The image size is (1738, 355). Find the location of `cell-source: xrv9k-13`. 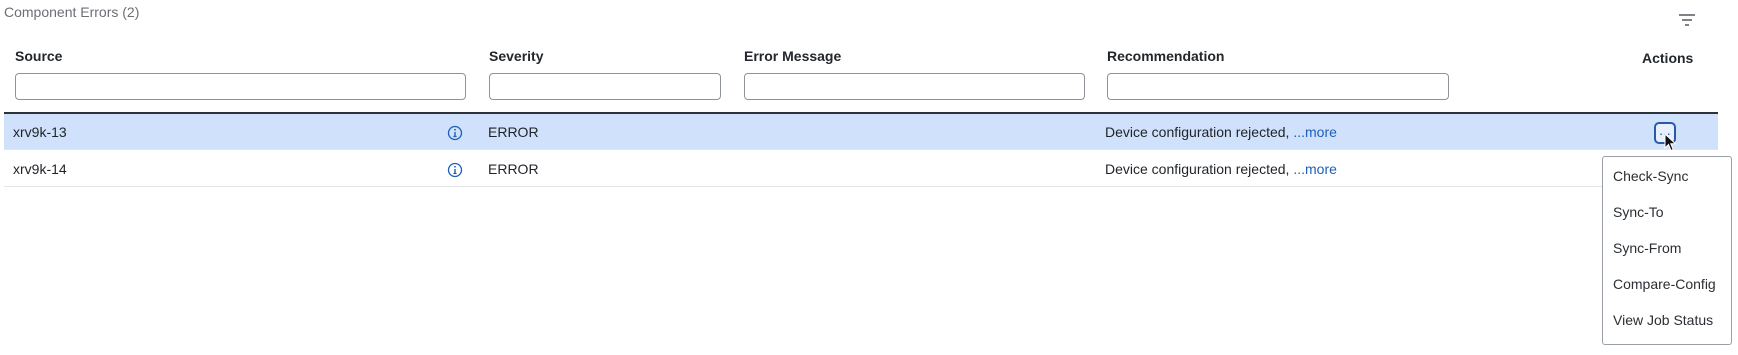

cell-source: xrv9k-13 is located at coordinates (40, 132).